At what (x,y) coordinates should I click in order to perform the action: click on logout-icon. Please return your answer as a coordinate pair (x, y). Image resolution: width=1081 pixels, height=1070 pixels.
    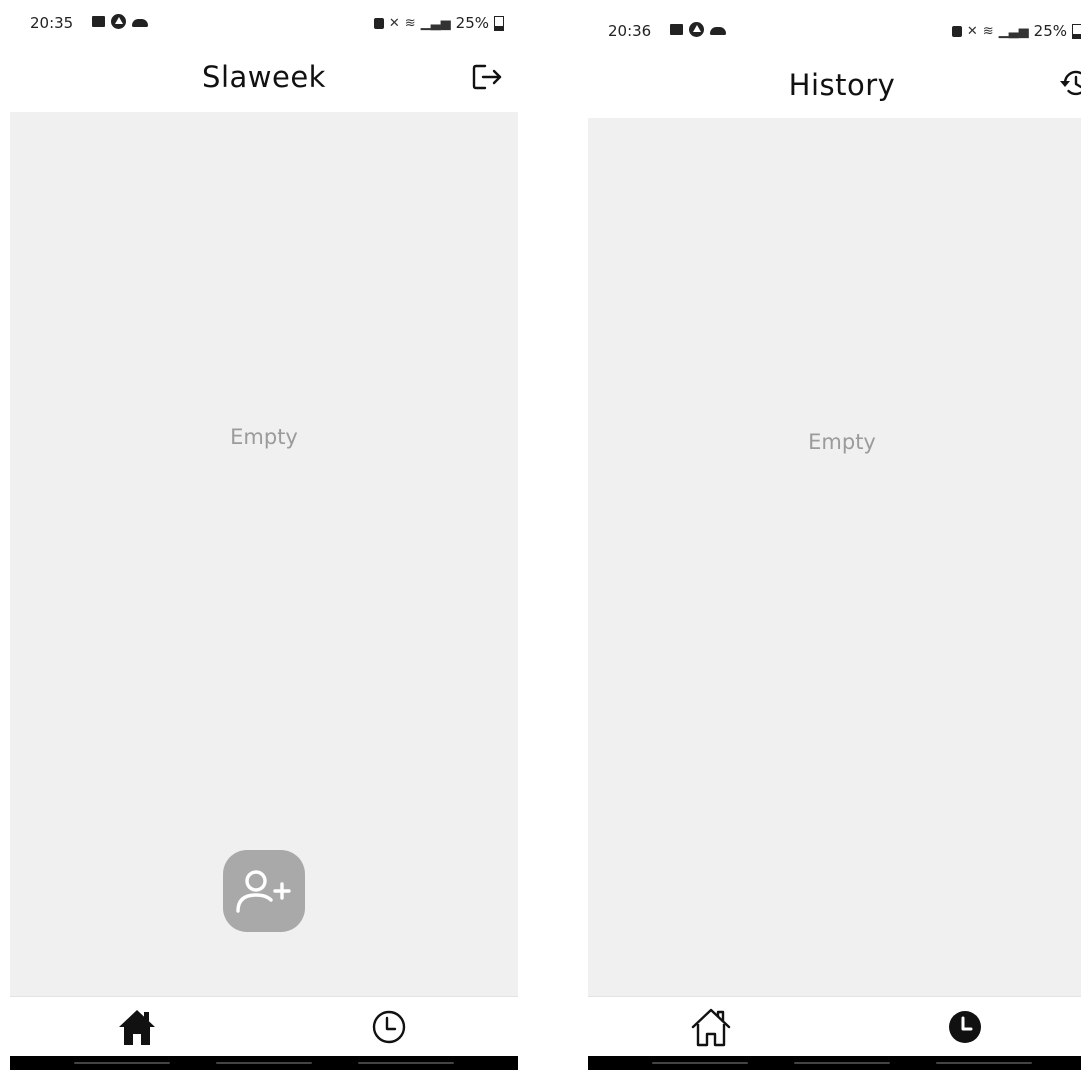
    Looking at the image, I should click on (487, 77).